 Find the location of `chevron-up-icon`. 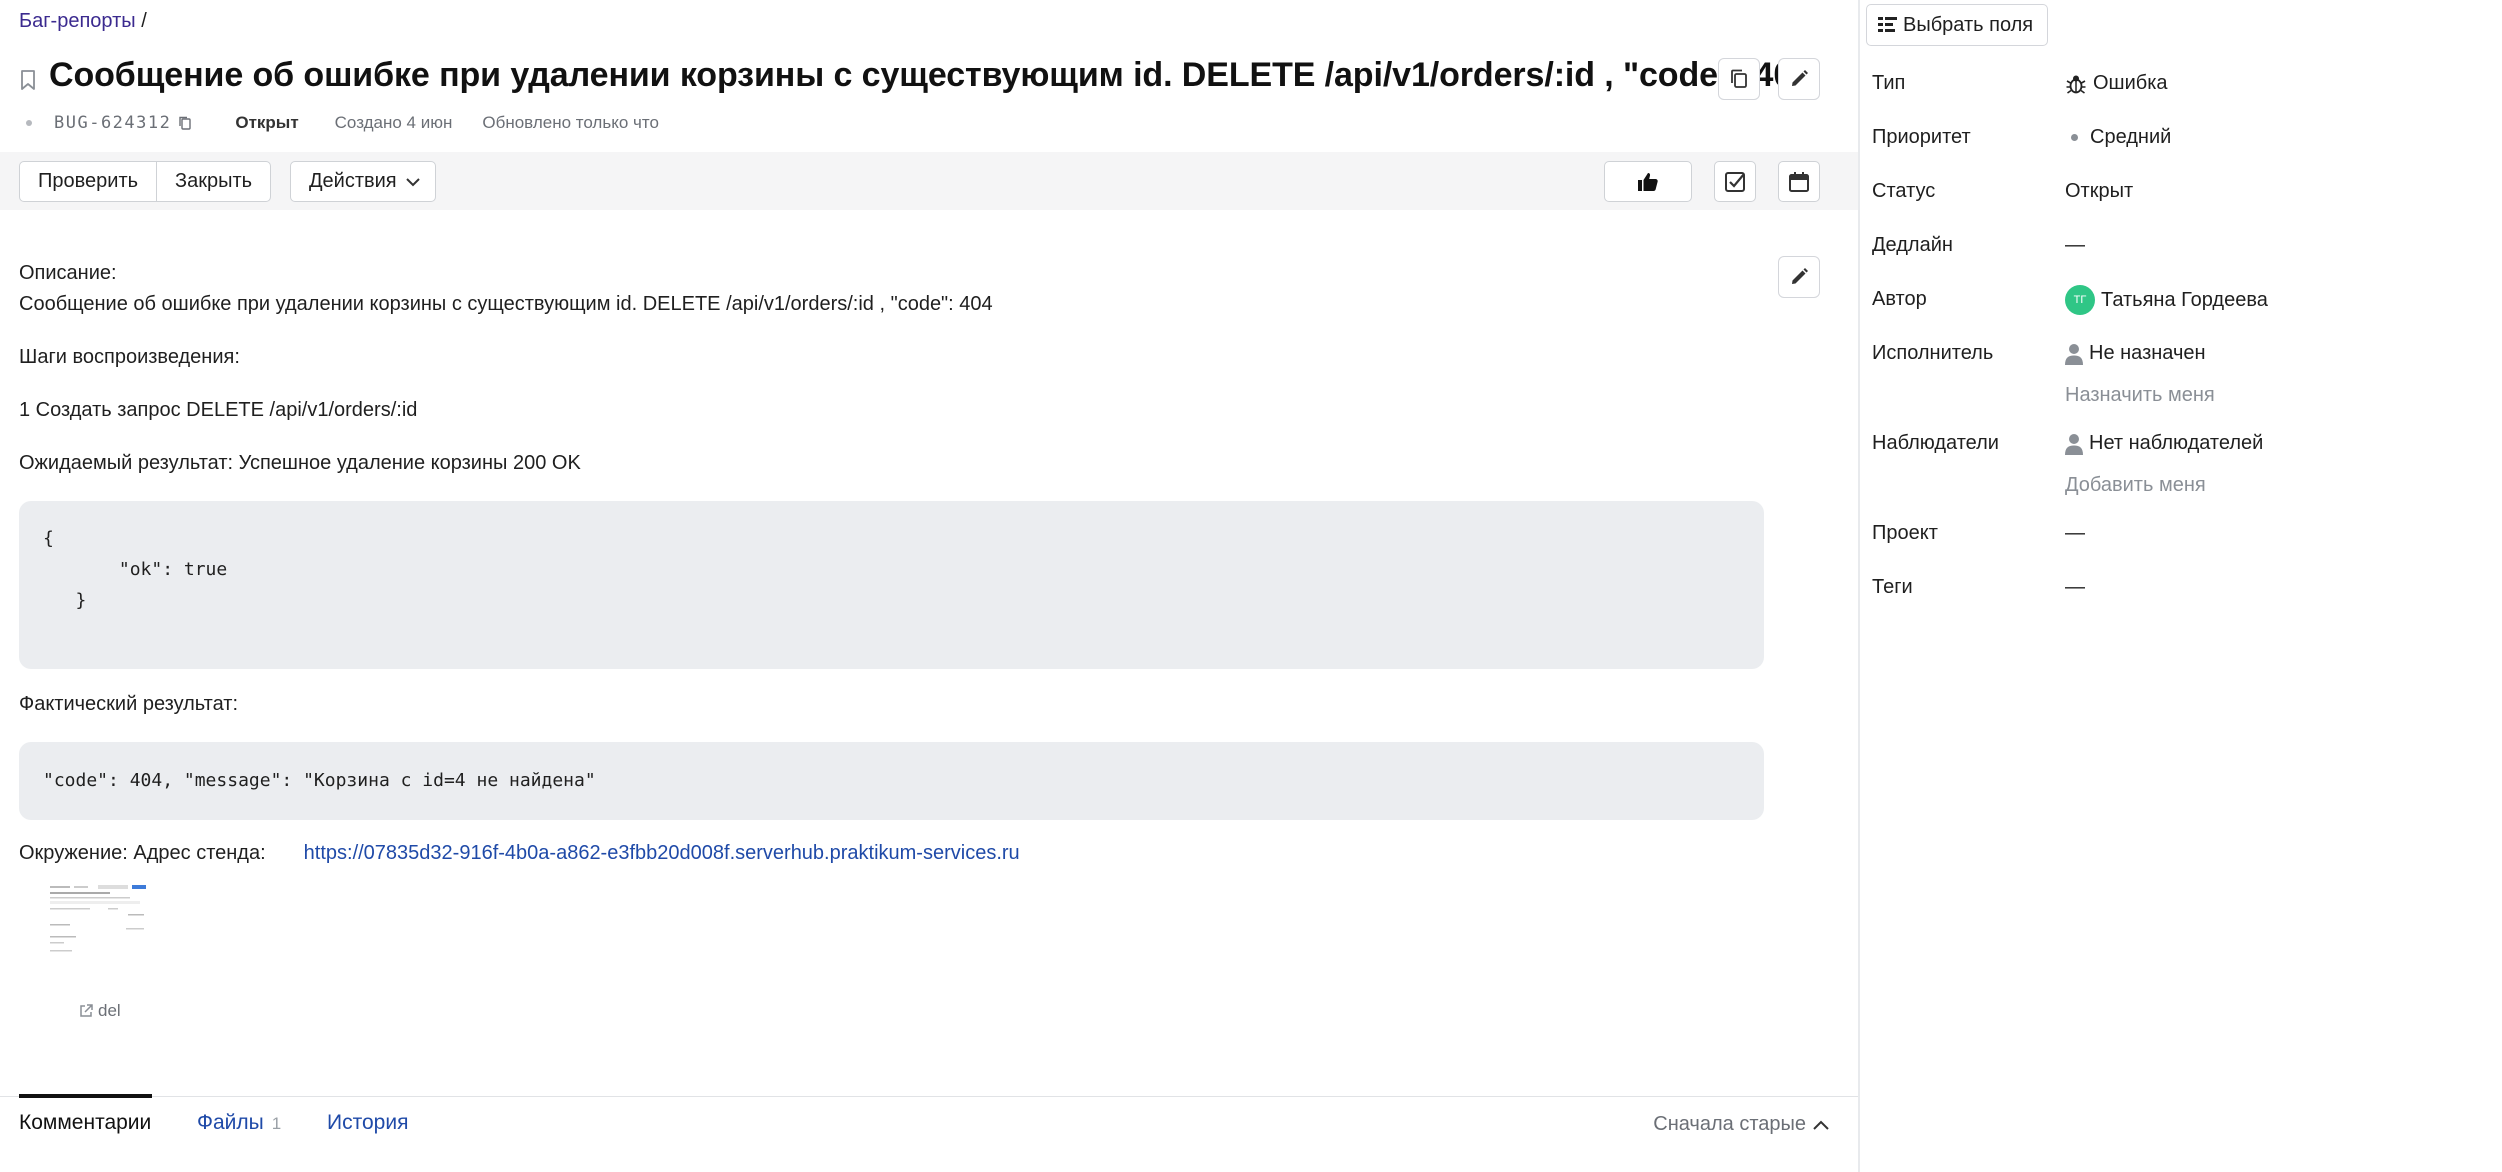

chevron-up-icon is located at coordinates (1821, 1125).